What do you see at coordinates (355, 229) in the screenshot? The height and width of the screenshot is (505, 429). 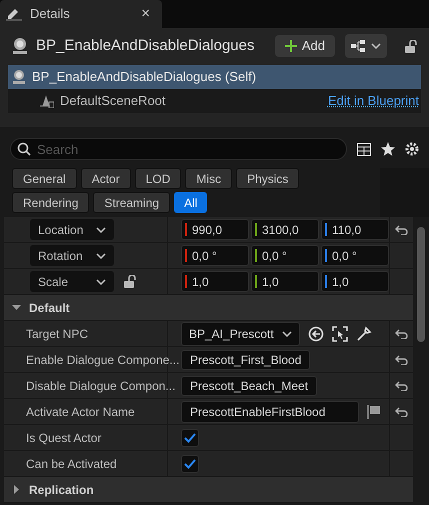 I see `number-field: 110,0` at bounding box center [355, 229].